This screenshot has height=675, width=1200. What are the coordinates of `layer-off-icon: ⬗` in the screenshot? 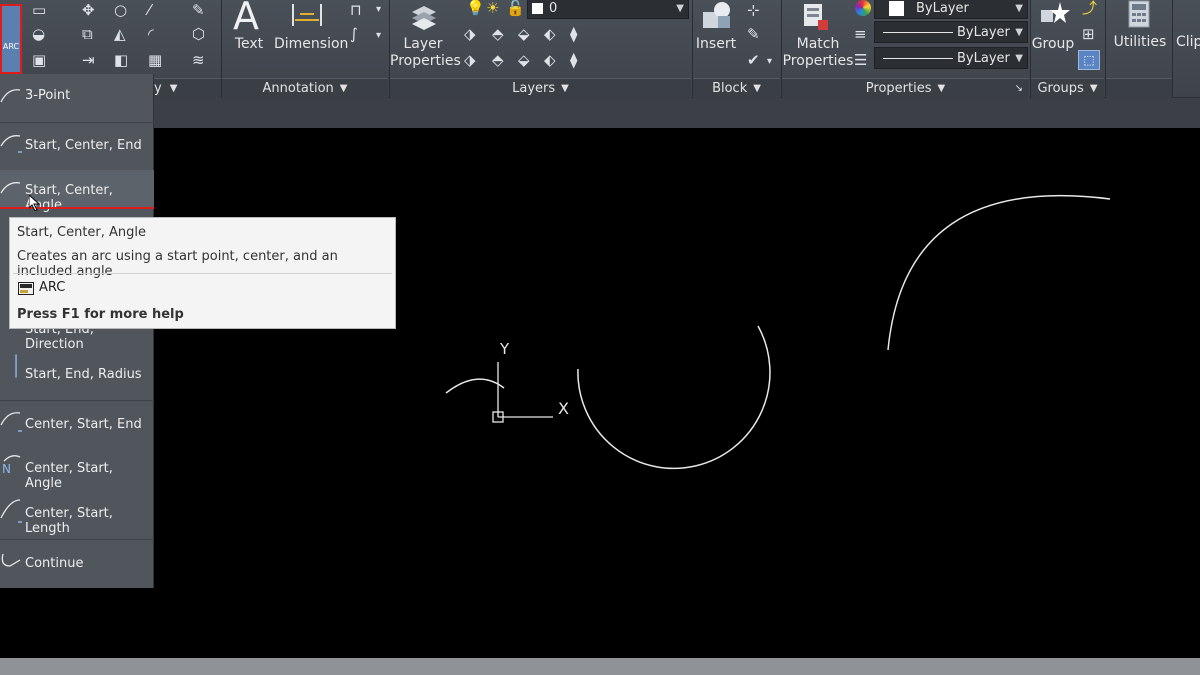 It's located at (470, 34).